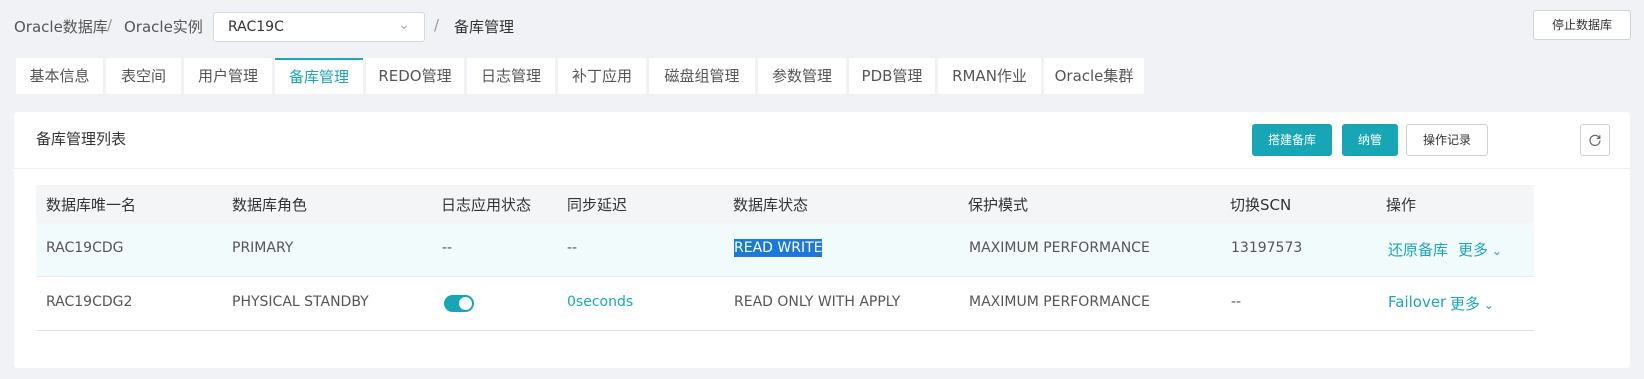 Image resolution: width=1644 pixels, height=379 pixels. Describe the element at coordinates (1094, 76) in the screenshot. I see `tab-oracle-cluster: Oracle集群` at that location.